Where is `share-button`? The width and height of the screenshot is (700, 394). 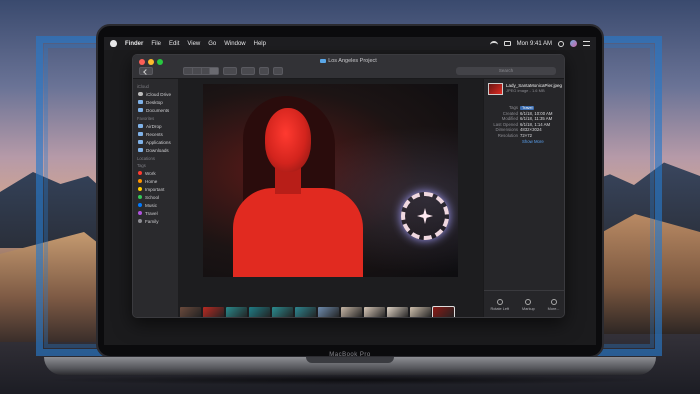 share-button is located at coordinates (264, 71).